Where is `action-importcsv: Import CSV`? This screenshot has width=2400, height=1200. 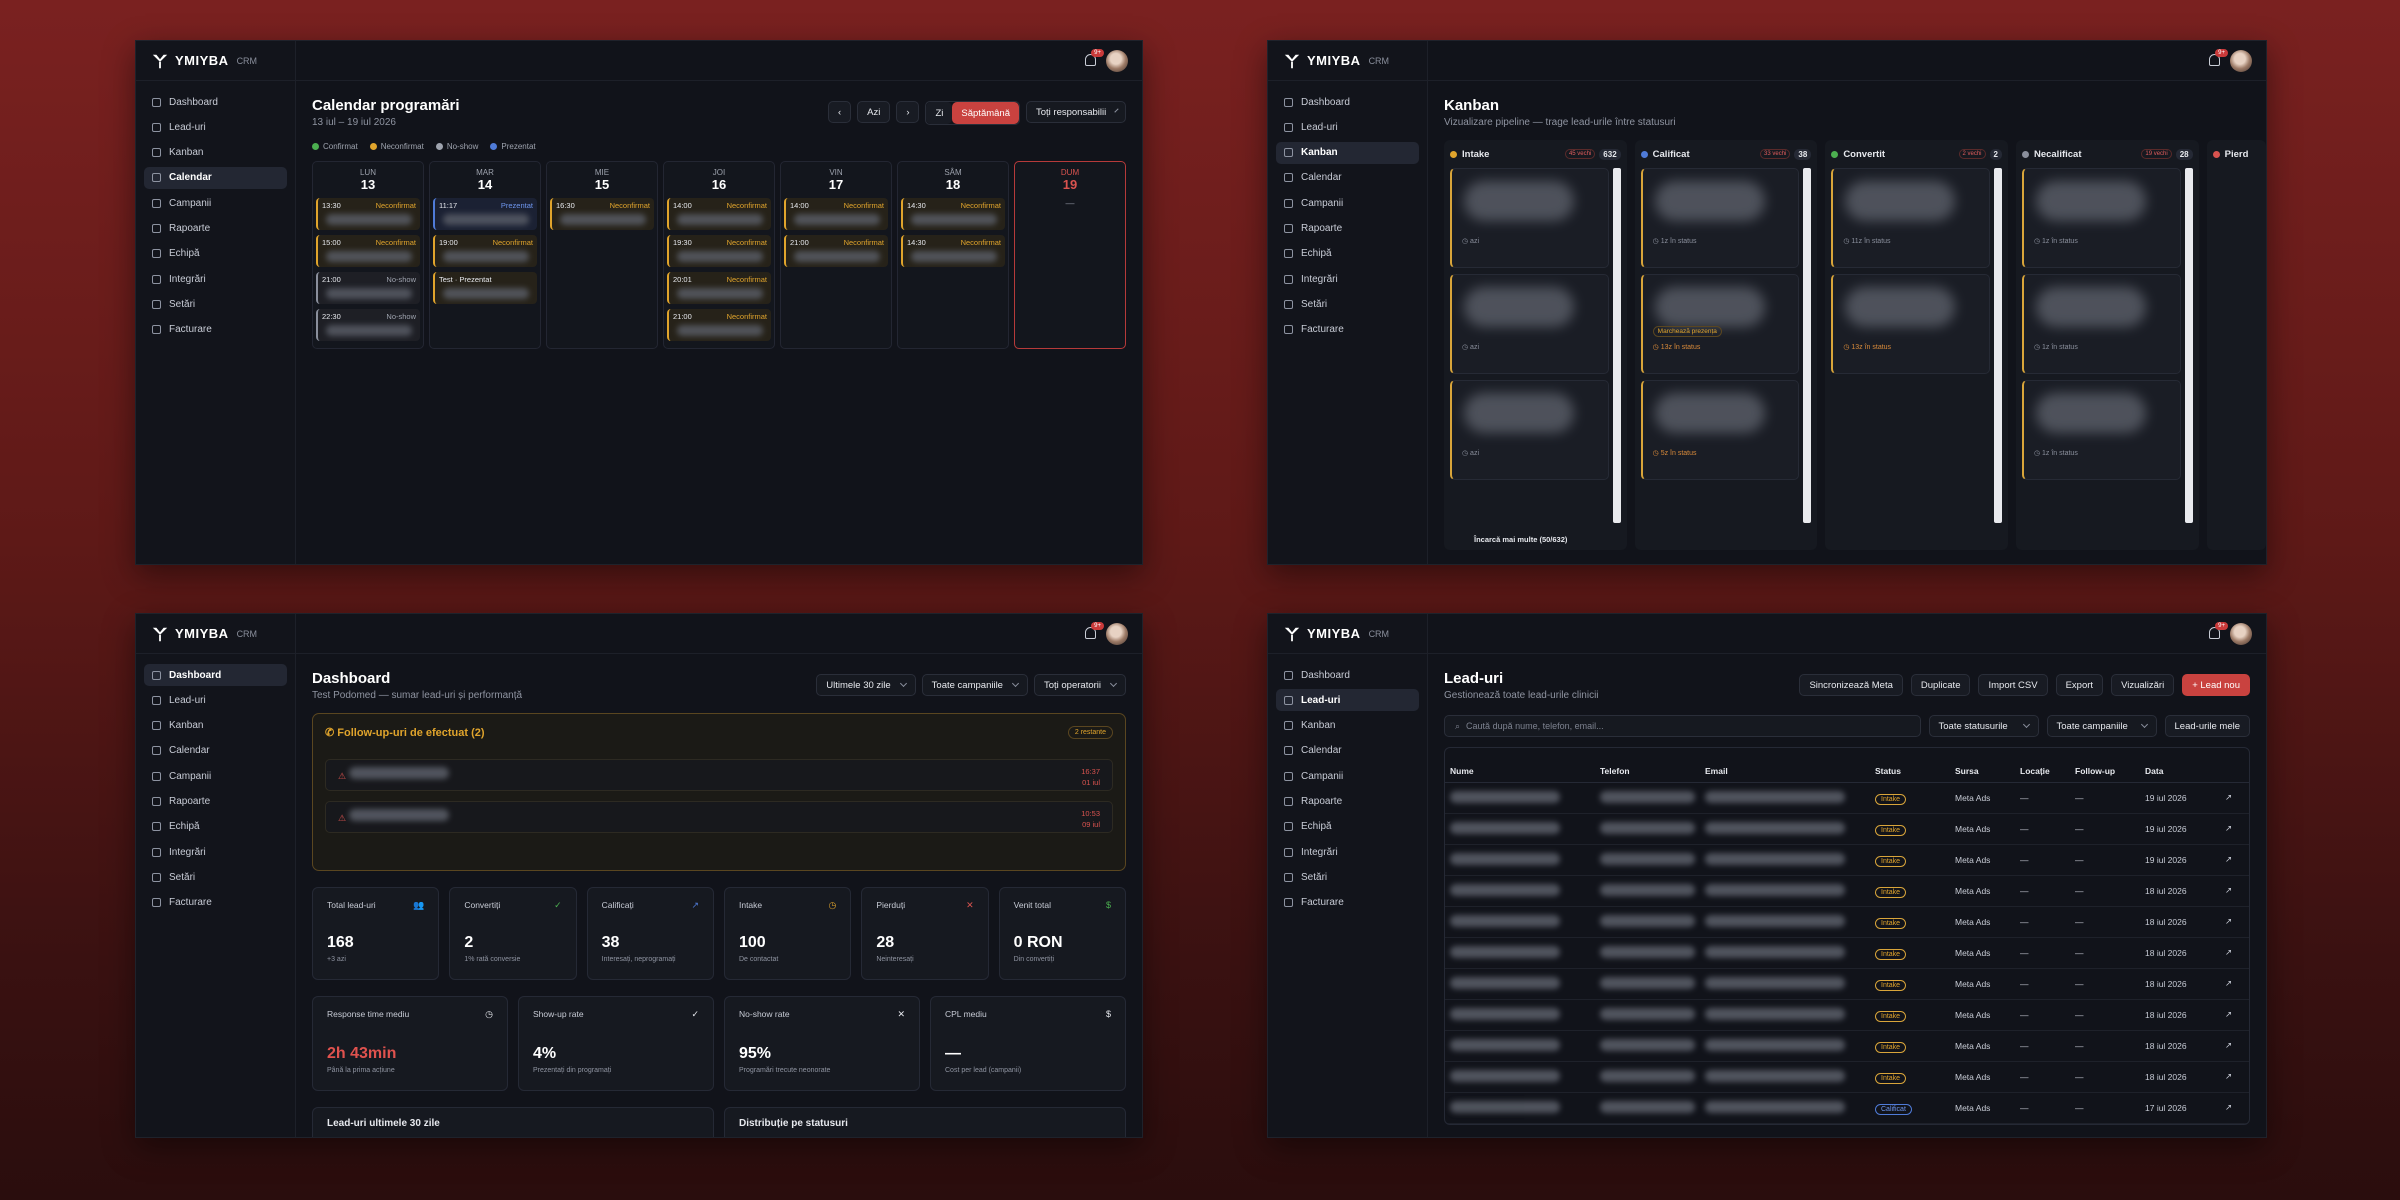 action-importcsv: Import CSV is located at coordinates (2013, 685).